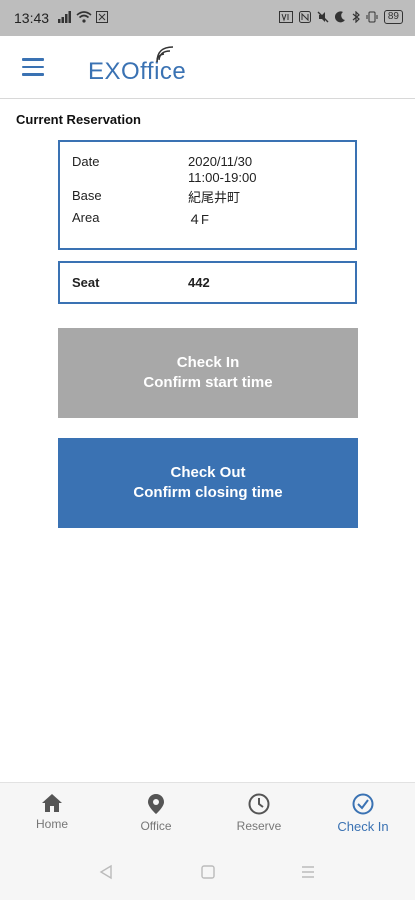 Image resolution: width=415 pixels, height=900 pixels. What do you see at coordinates (51, 824) in the screenshot?
I see `nav-home-label: Home` at bounding box center [51, 824].